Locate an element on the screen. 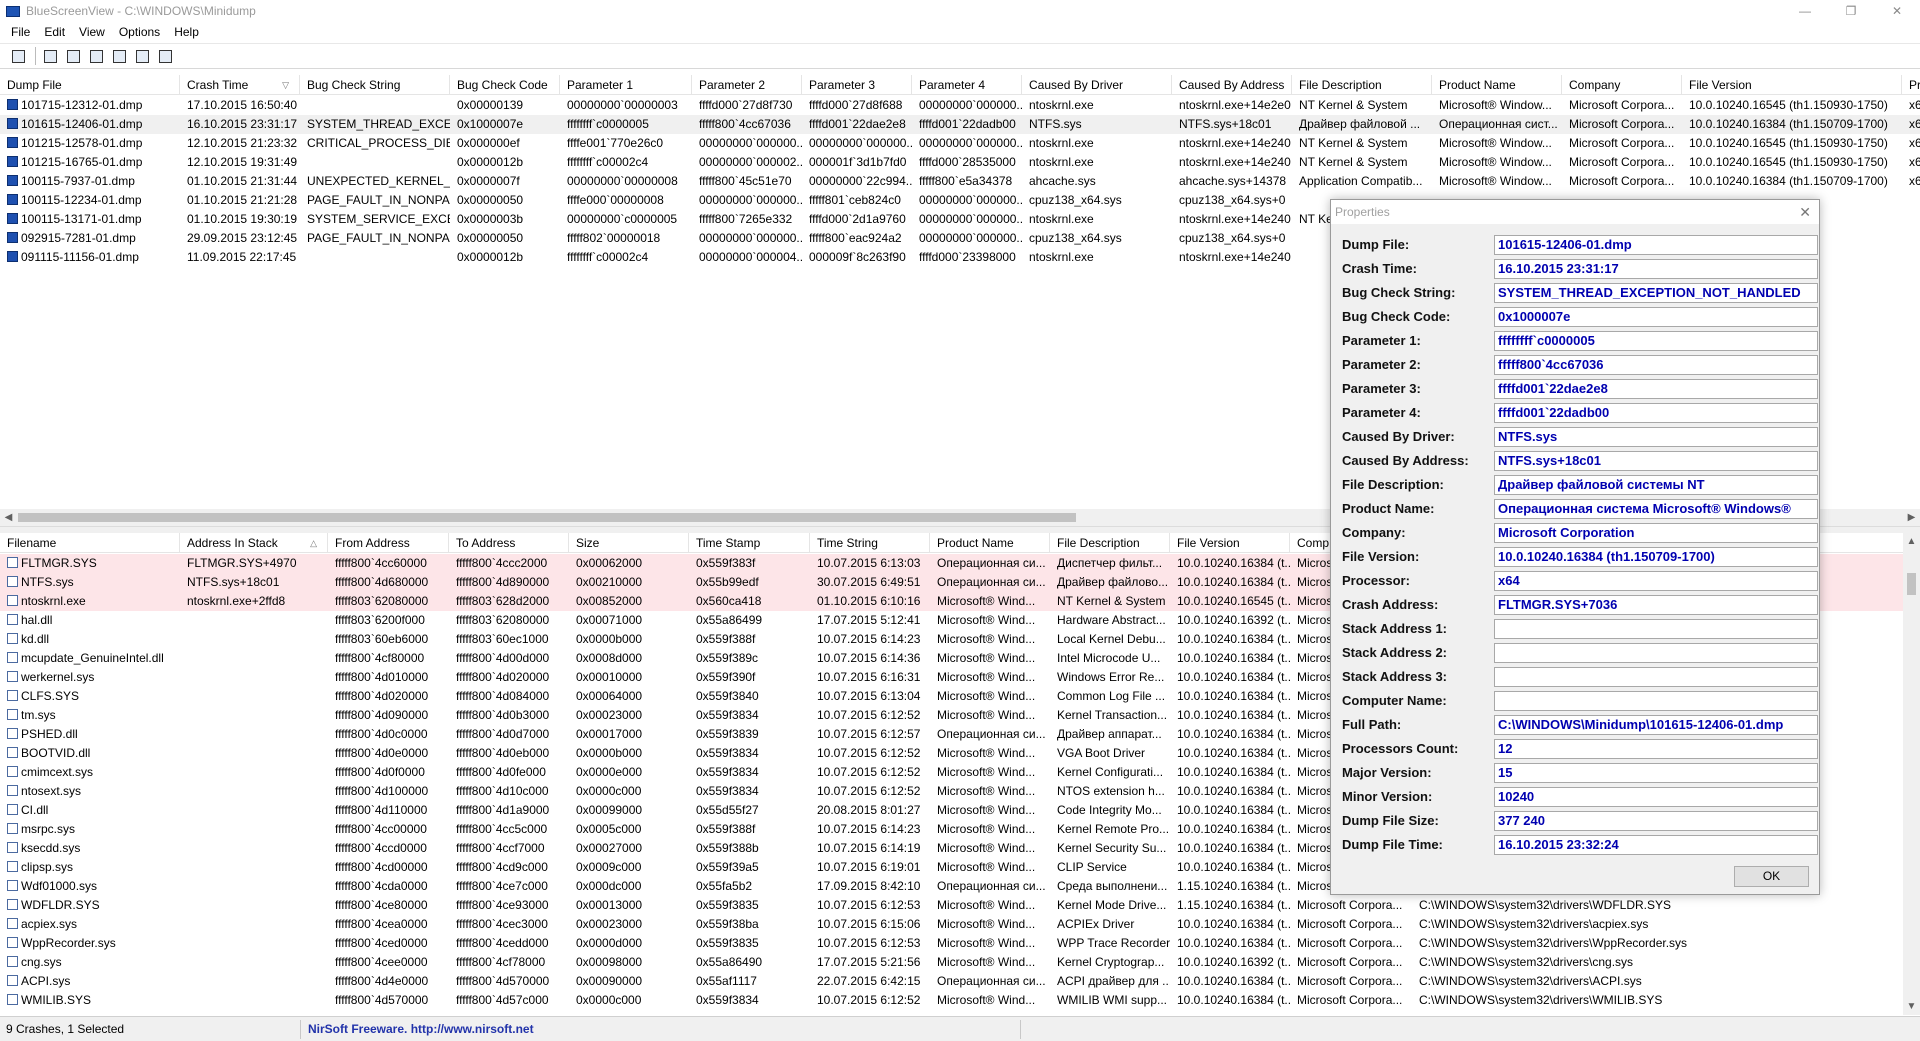 The image size is (1920, 1041). property-value-field: 10.0.10240.16384 (th1.150709-1700) is located at coordinates (1656, 557).